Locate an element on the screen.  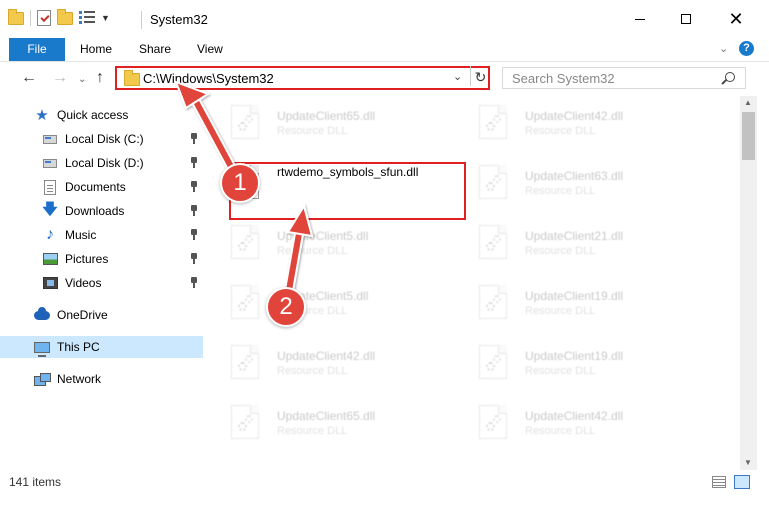
star-icon: ★ is located at coordinates (42, 115).